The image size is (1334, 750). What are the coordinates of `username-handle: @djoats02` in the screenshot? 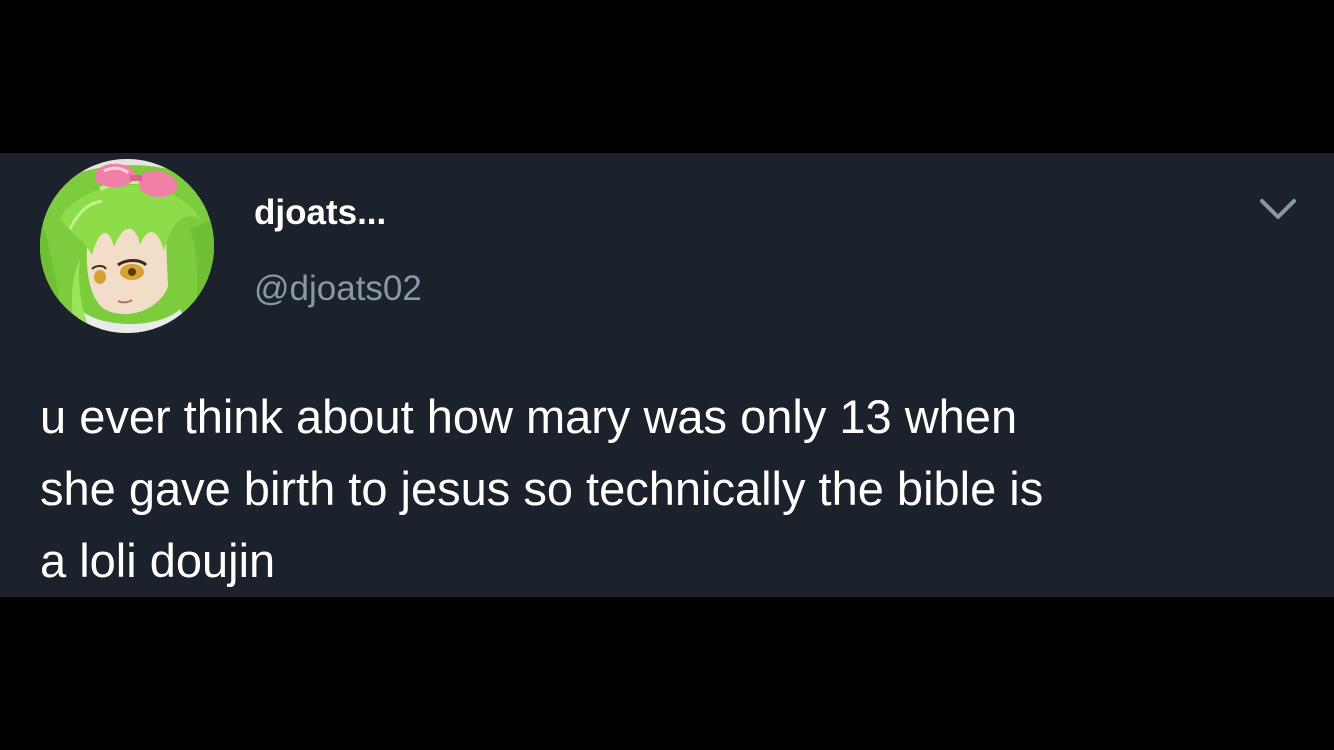 It's located at (338, 289).